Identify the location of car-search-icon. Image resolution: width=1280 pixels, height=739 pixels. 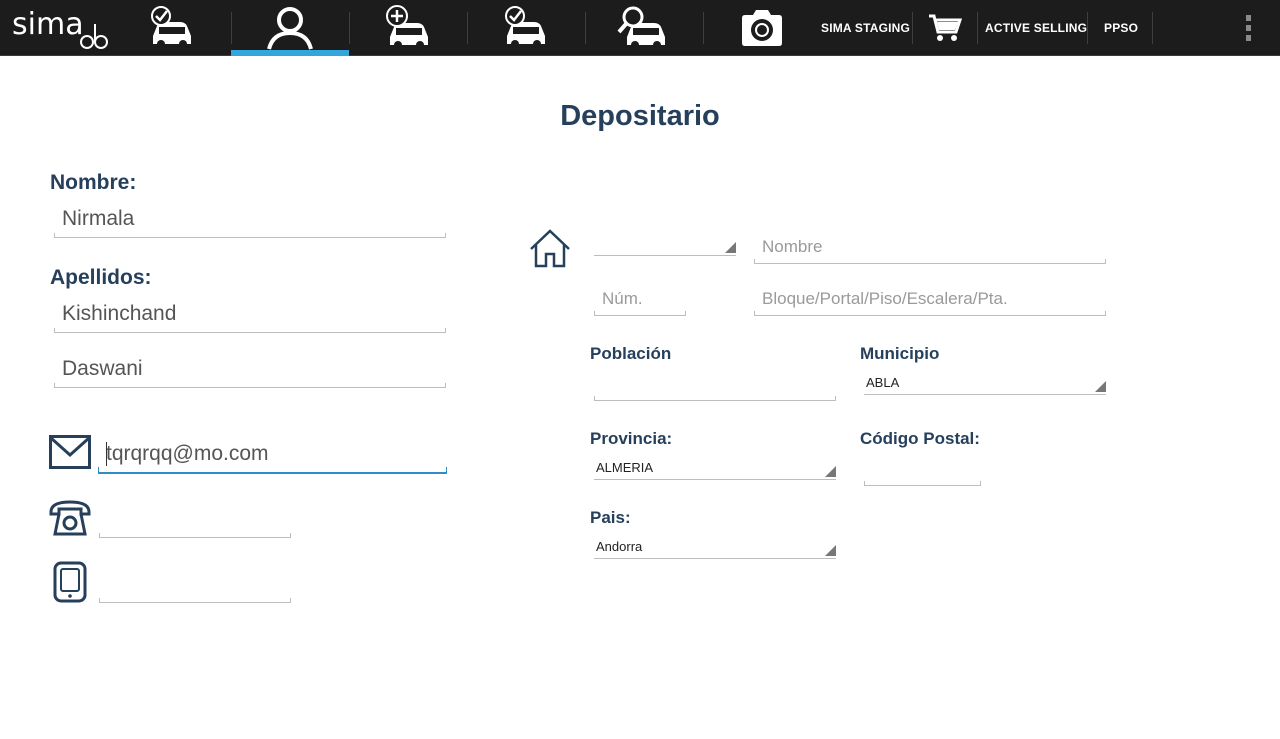
(641, 27).